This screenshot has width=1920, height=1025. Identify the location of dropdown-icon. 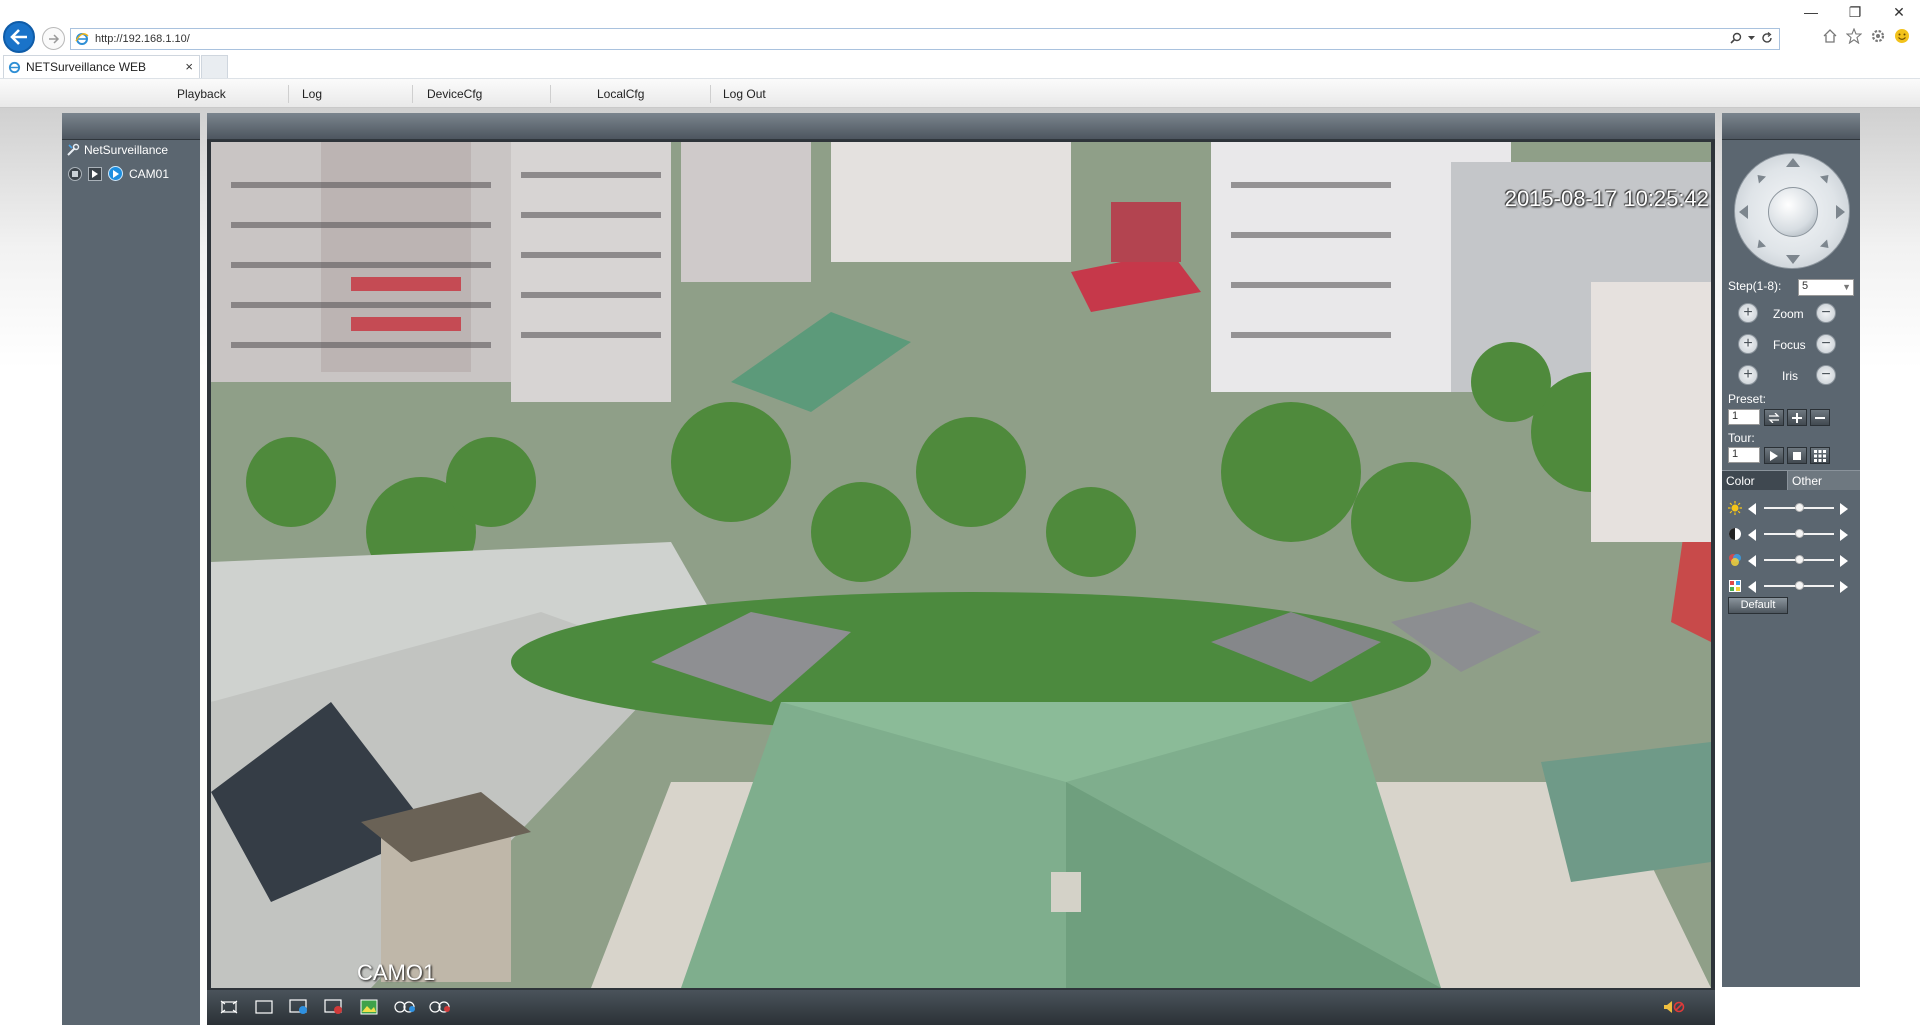
(1751, 38).